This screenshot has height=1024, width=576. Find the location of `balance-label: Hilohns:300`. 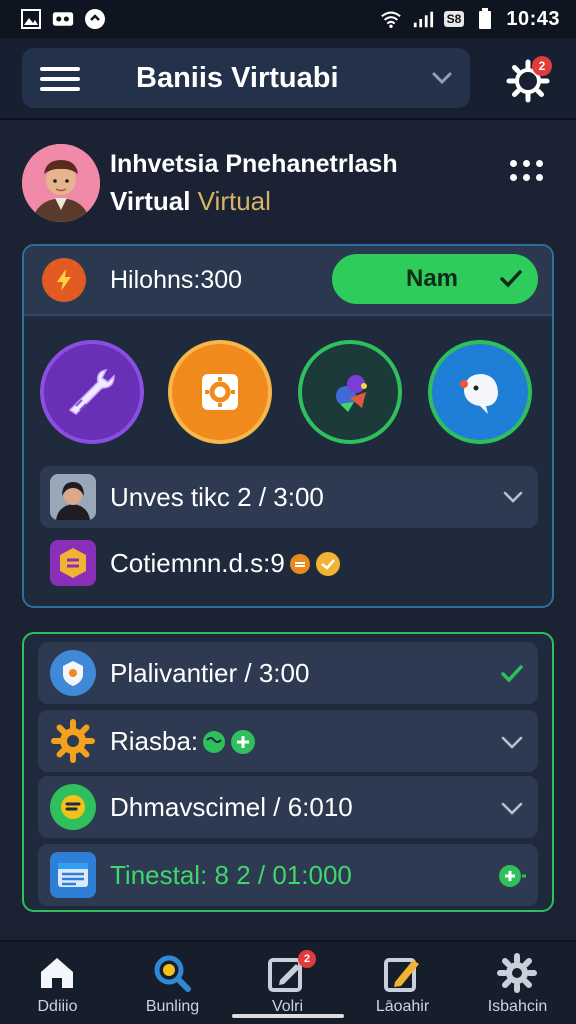

balance-label: Hilohns:300 is located at coordinates (176, 280).